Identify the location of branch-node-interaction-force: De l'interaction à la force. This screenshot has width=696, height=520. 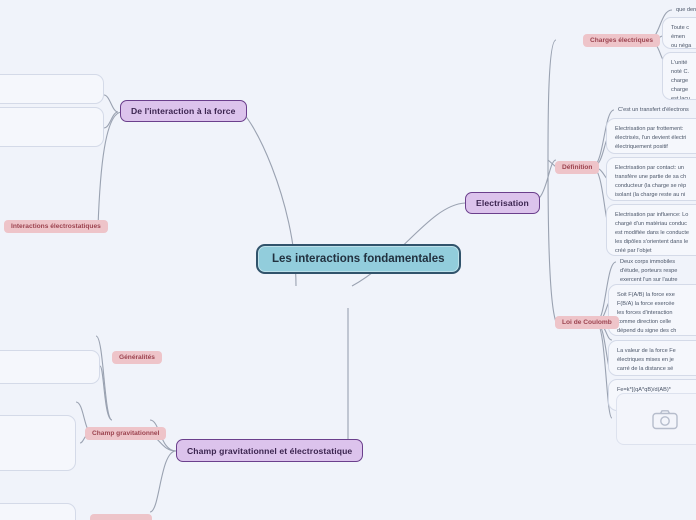
(183, 111).